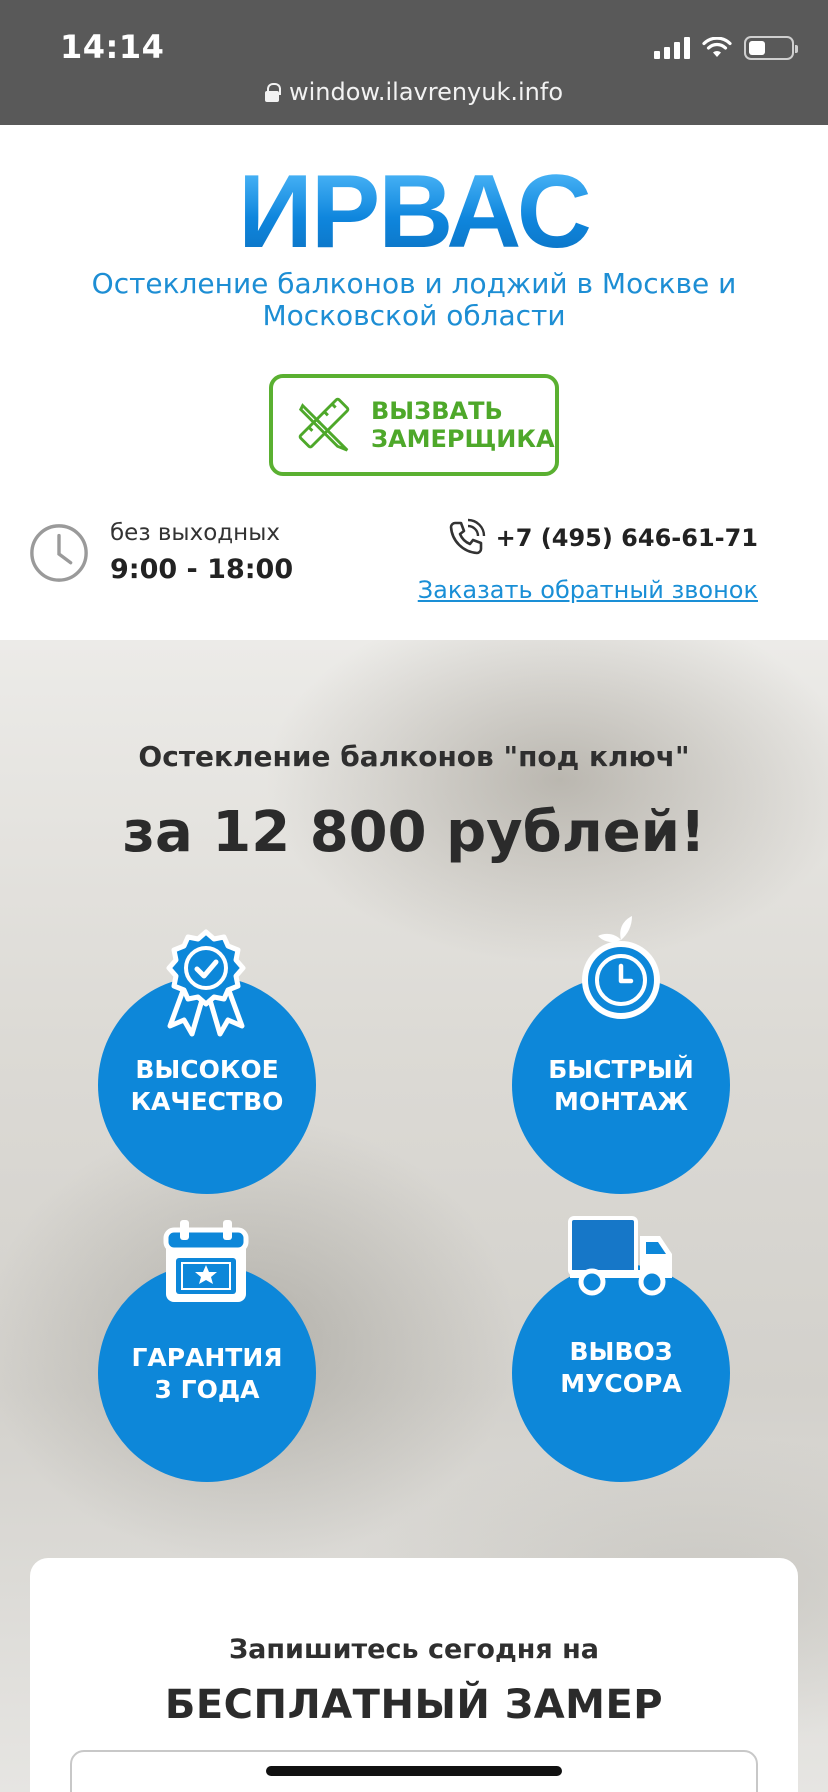 This screenshot has width=828, height=1792. I want to click on award-badge-icon, so click(206, 983).